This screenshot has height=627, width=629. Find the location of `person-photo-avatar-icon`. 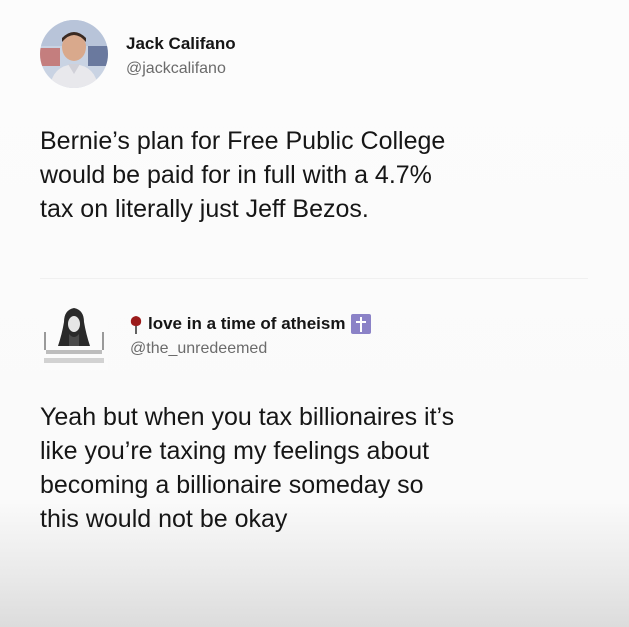

person-photo-avatar-icon is located at coordinates (74, 54).